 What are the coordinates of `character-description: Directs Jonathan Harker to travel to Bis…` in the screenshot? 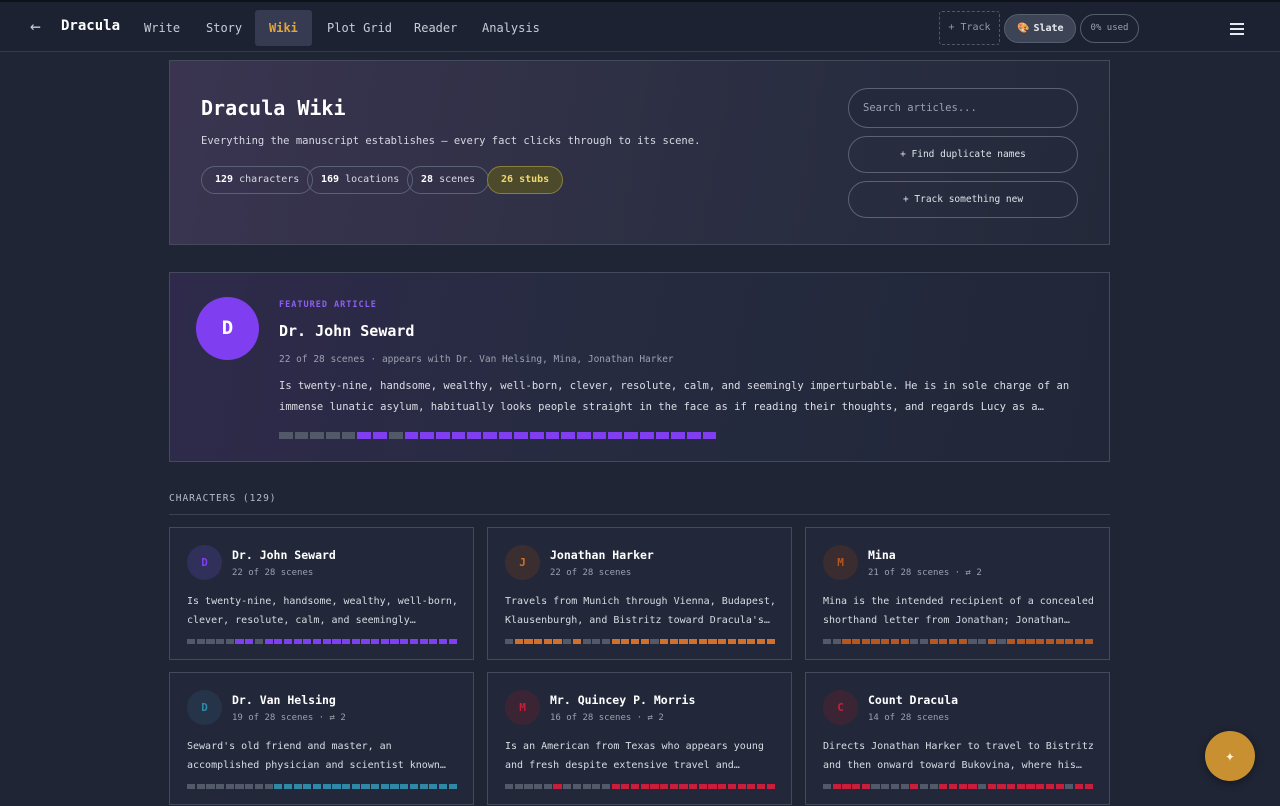 It's located at (958, 756).